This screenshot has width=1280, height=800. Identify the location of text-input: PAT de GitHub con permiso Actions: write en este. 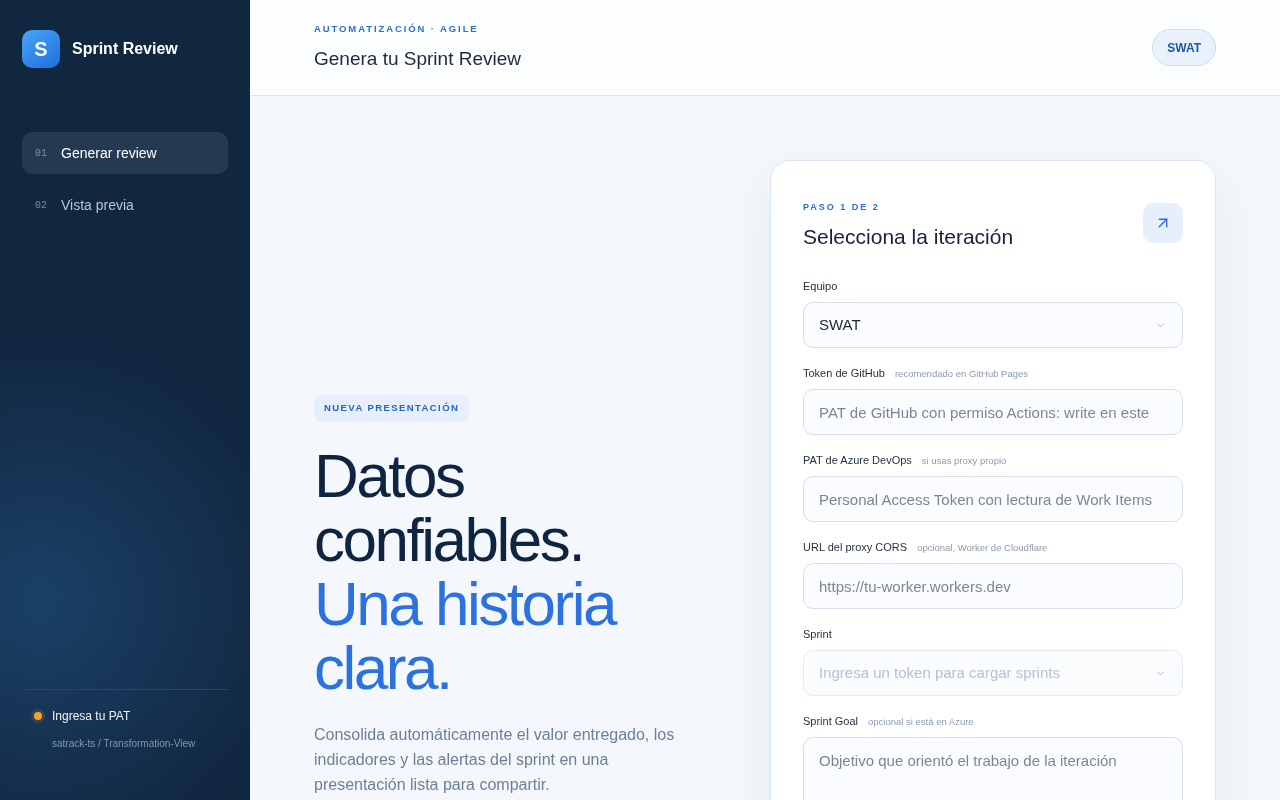
(993, 412).